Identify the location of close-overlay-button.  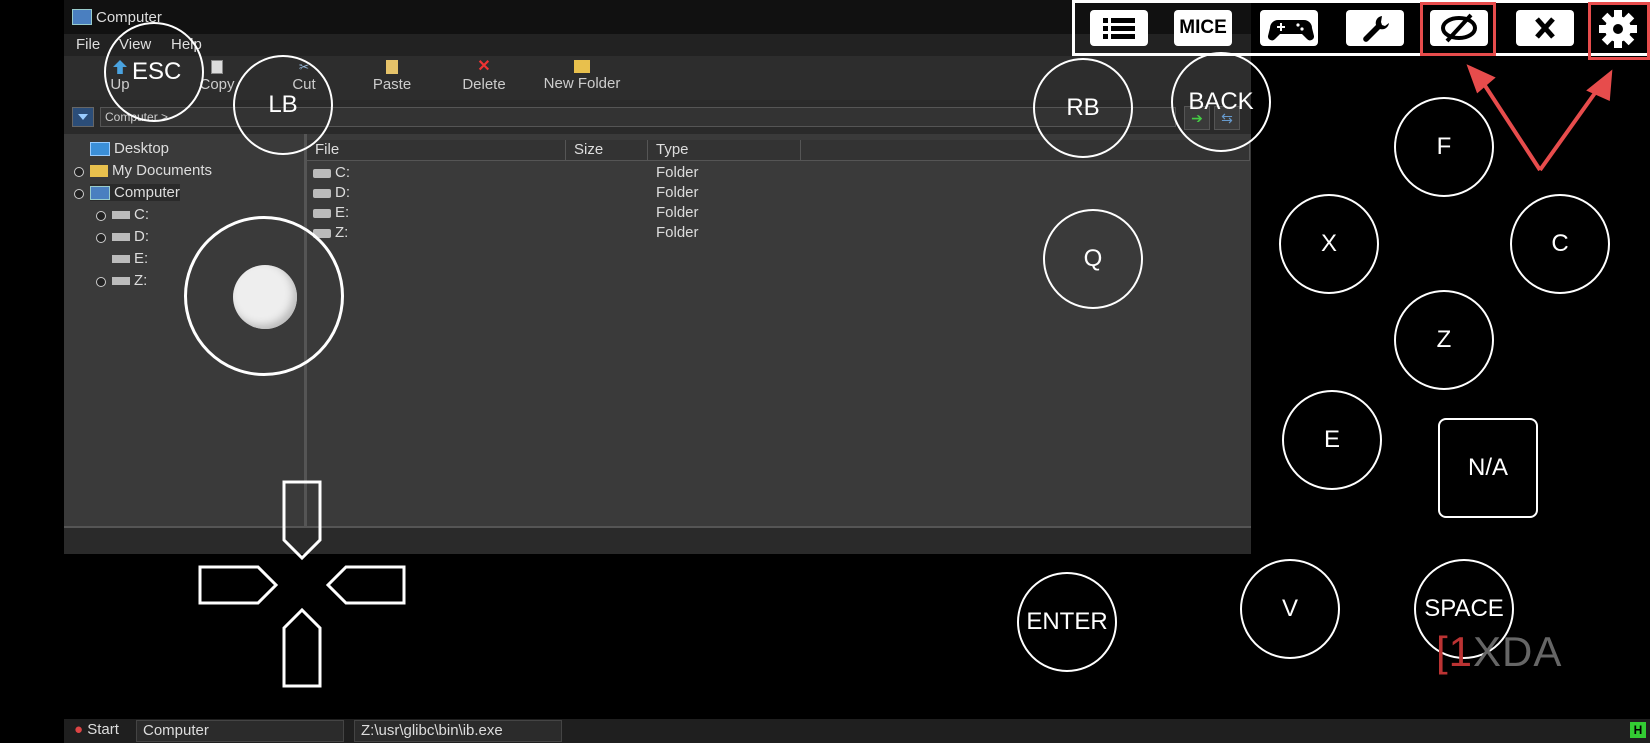
(1545, 28).